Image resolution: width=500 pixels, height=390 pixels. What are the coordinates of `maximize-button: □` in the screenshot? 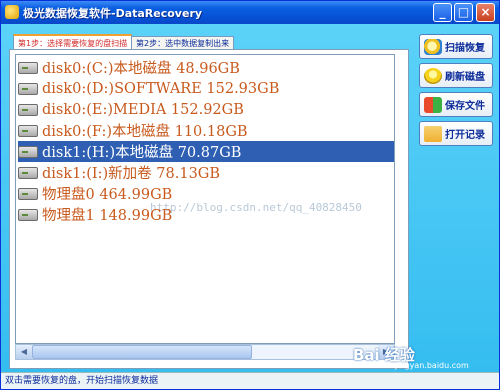 It's located at (463, 12).